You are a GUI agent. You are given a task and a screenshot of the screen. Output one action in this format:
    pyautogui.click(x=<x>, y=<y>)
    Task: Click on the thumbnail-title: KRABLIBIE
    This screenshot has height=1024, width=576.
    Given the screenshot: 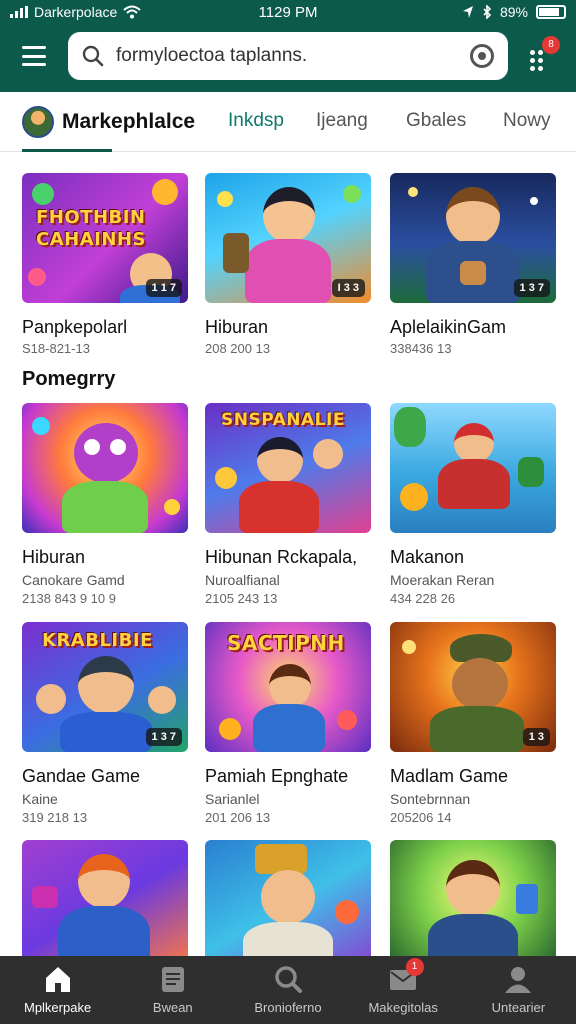 What is the action you would take?
    pyautogui.click(x=97, y=640)
    